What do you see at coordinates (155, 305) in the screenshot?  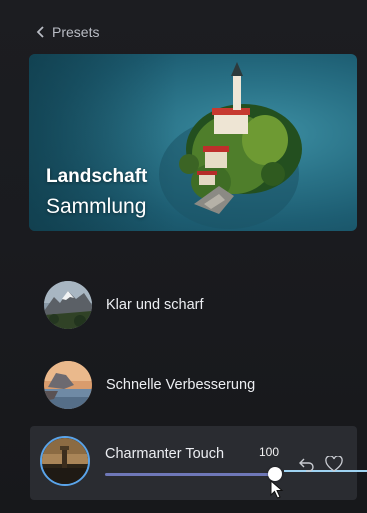 I see `preset-label: Klar und scharf` at bounding box center [155, 305].